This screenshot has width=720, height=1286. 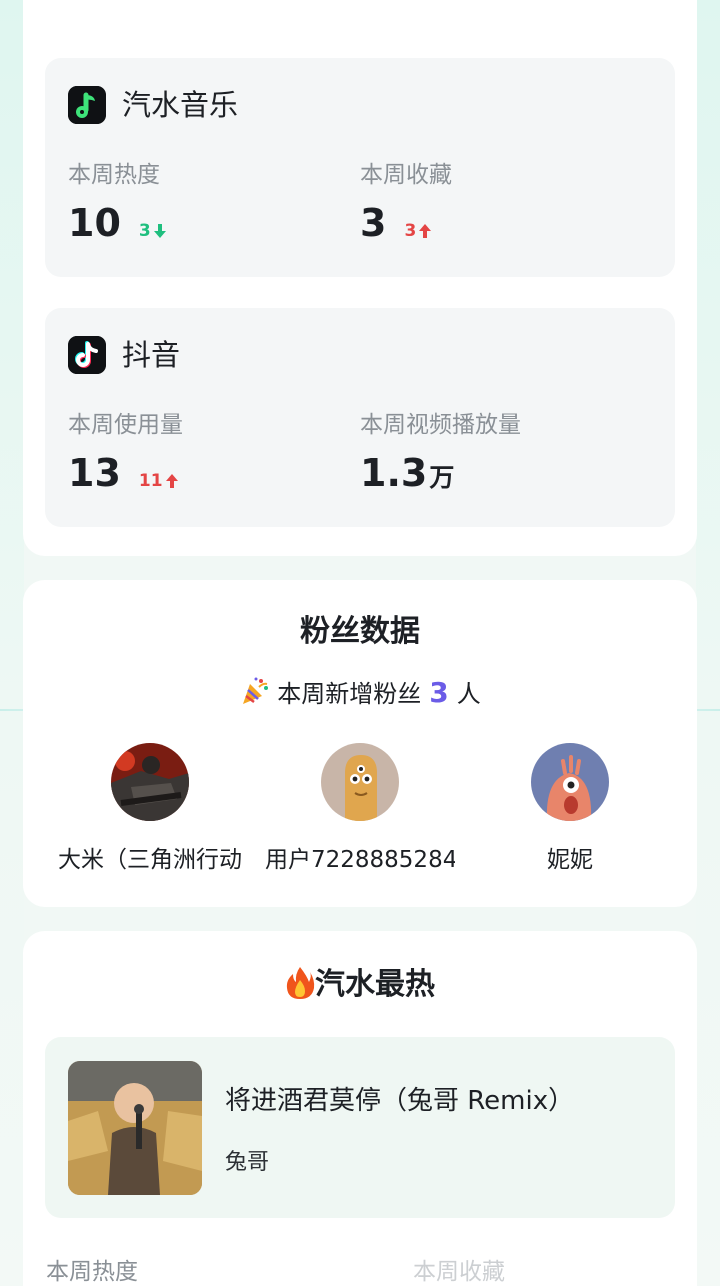 What do you see at coordinates (570, 860) in the screenshot?
I see `fan-name: 妮妮` at bounding box center [570, 860].